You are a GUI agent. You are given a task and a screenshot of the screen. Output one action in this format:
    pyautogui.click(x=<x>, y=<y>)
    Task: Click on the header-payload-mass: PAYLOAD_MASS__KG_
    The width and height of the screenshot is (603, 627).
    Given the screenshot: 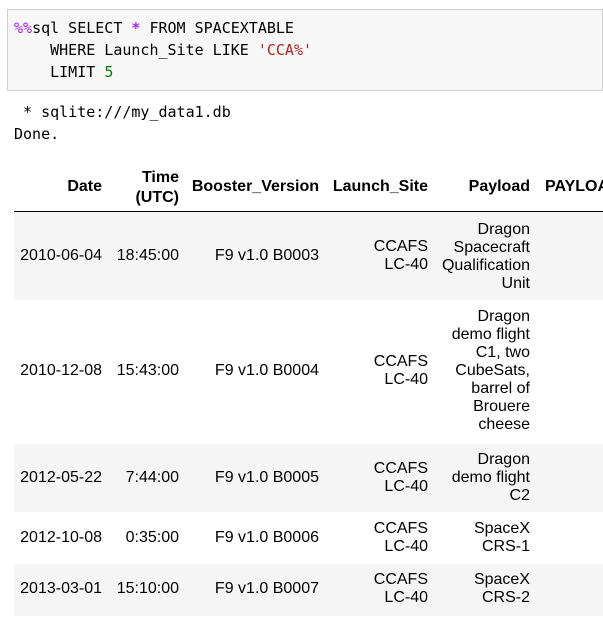 What is the action you would take?
    pyautogui.click(x=574, y=186)
    